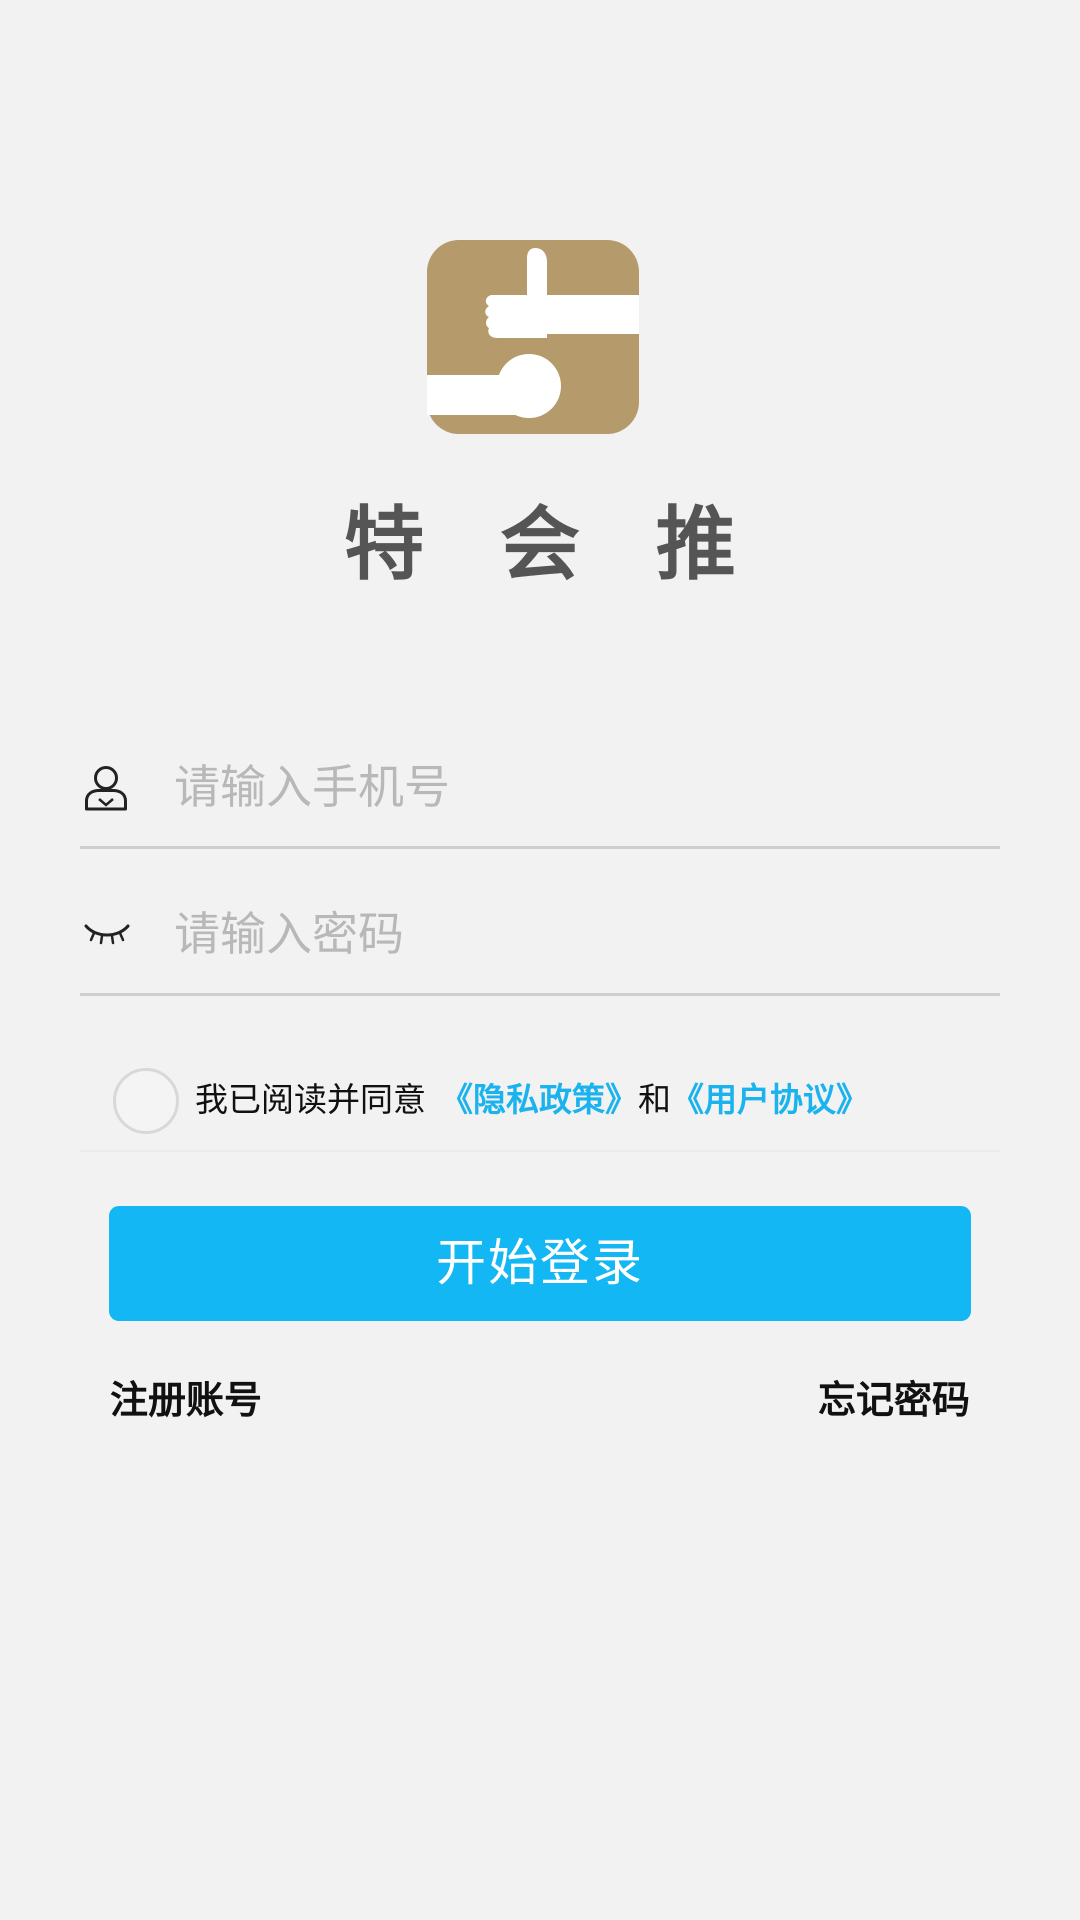 This screenshot has width=1080, height=1920. Describe the element at coordinates (574, 787) in the screenshot. I see `phone-input` at that location.